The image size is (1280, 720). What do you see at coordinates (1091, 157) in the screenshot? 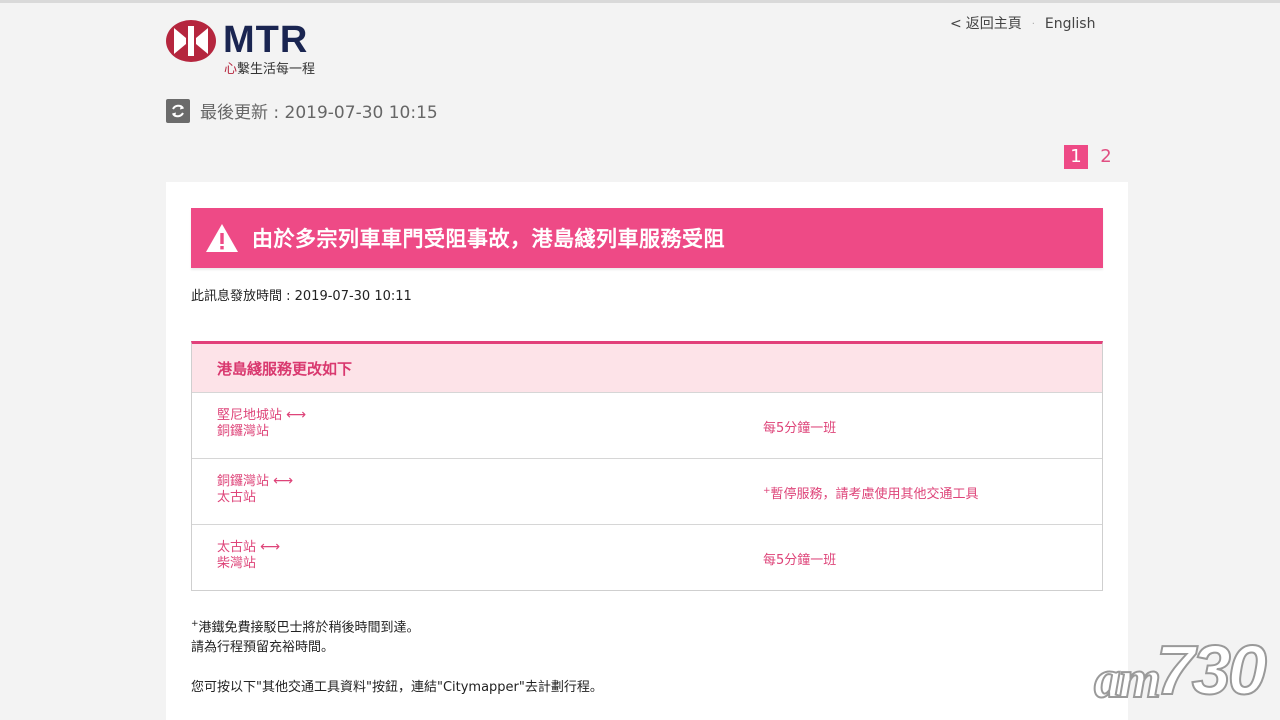
I see `pagination: 1 2` at bounding box center [1091, 157].